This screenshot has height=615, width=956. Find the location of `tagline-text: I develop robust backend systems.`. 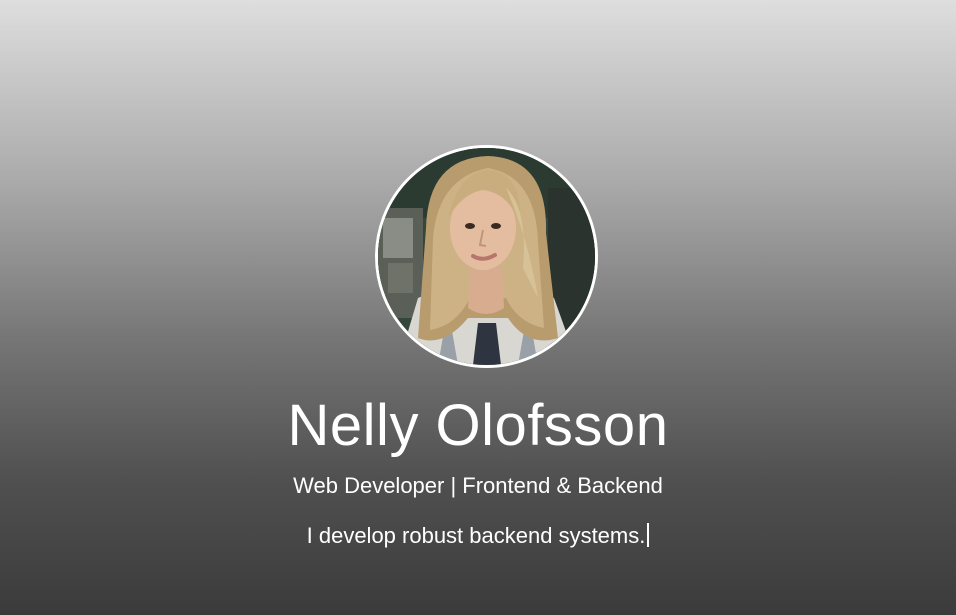

tagline-text: I develop robust backend systems. is located at coordinates (476, 535).